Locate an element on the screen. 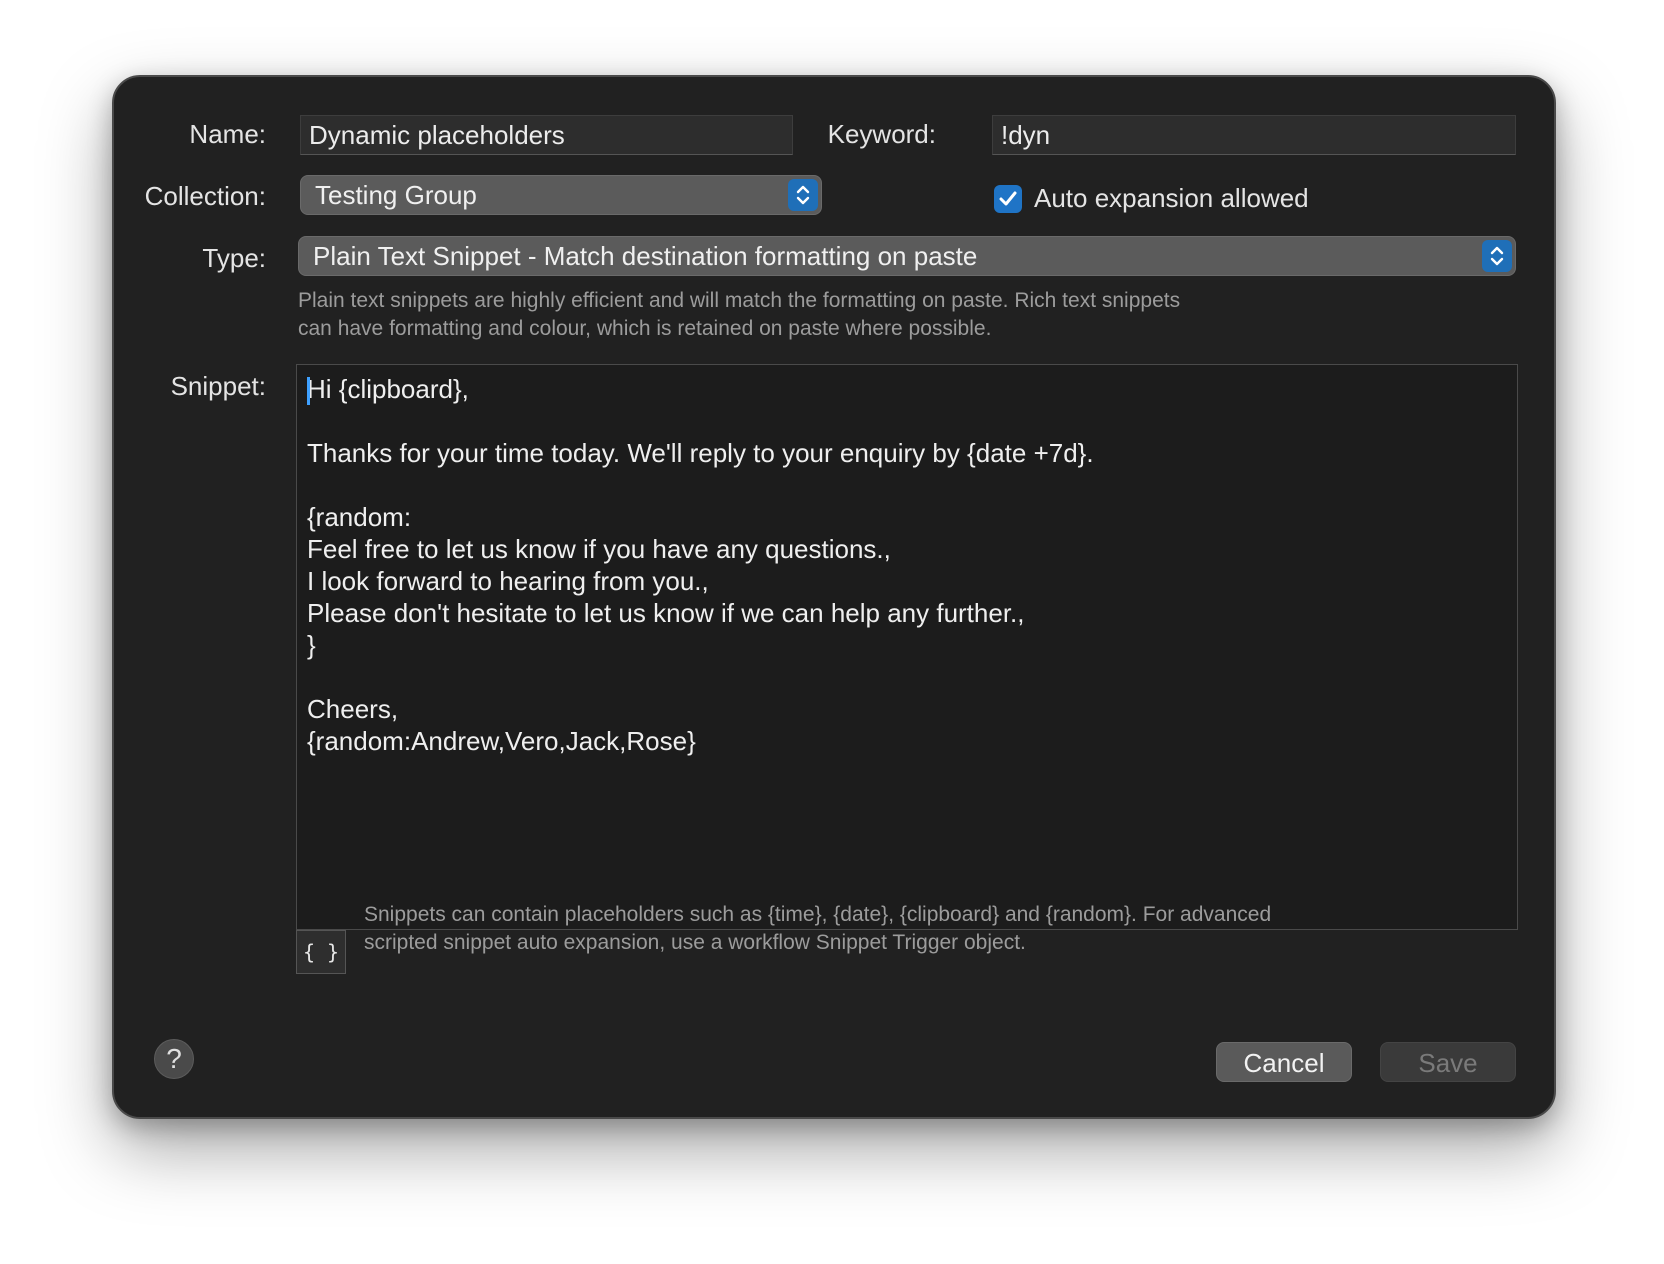 Image resolution: width=1664 pixels, height=1264 pixels. snippet-line: } is located at coordinates (311, 645).